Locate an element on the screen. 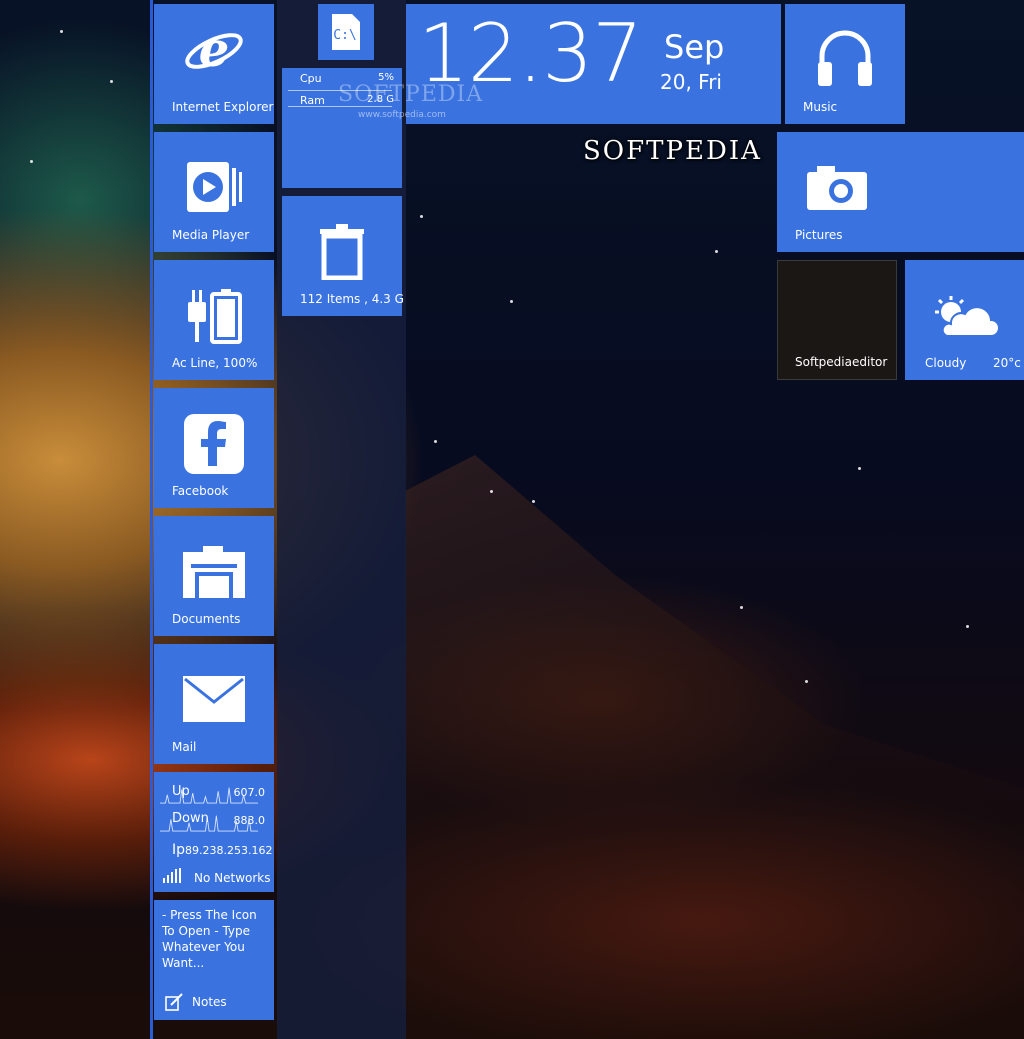  tile-label: Media Player is located at coordinates (211, 235).